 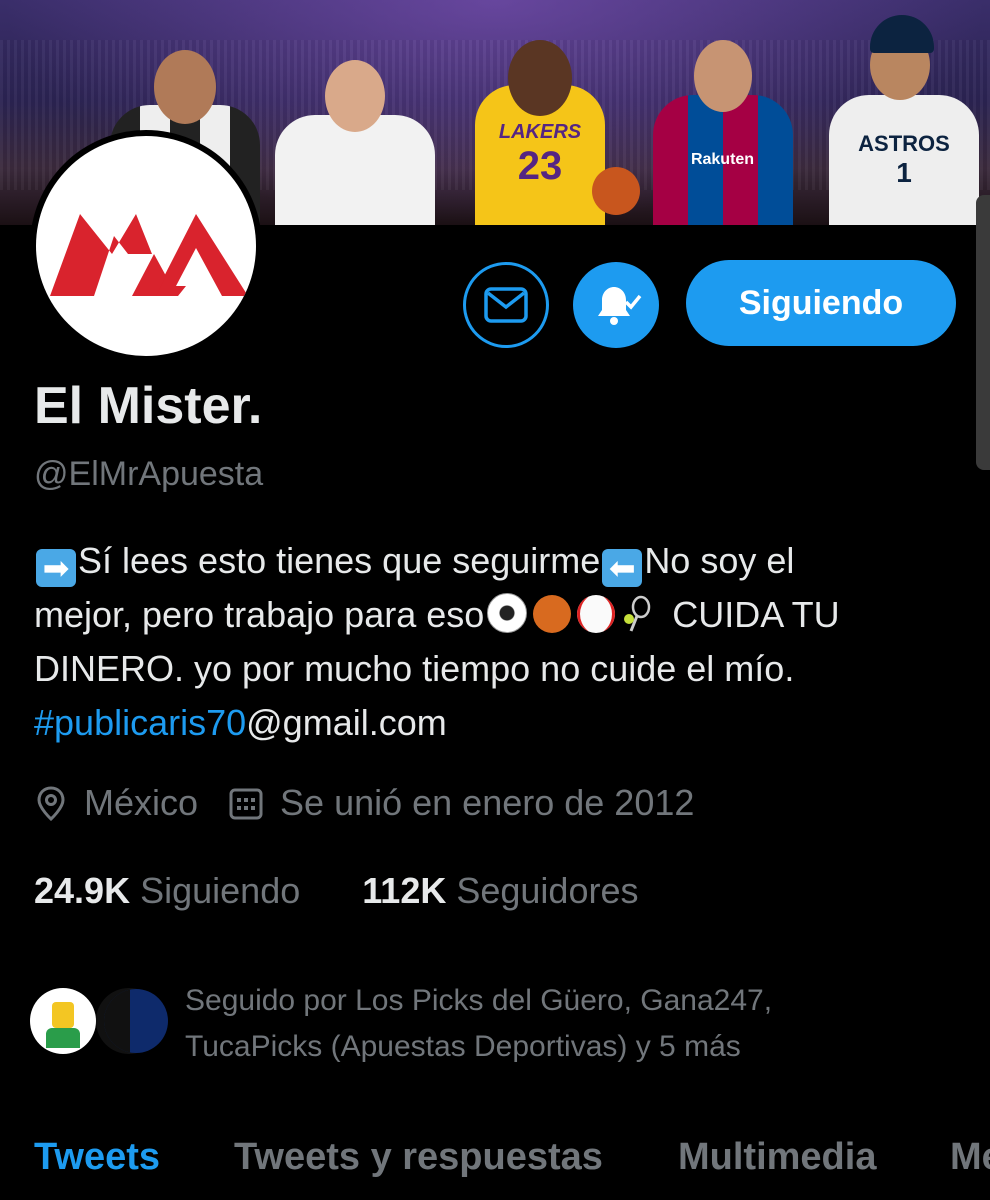 I want to click on banner-player-3: LAKERS 23, so click(x=540, y=117).